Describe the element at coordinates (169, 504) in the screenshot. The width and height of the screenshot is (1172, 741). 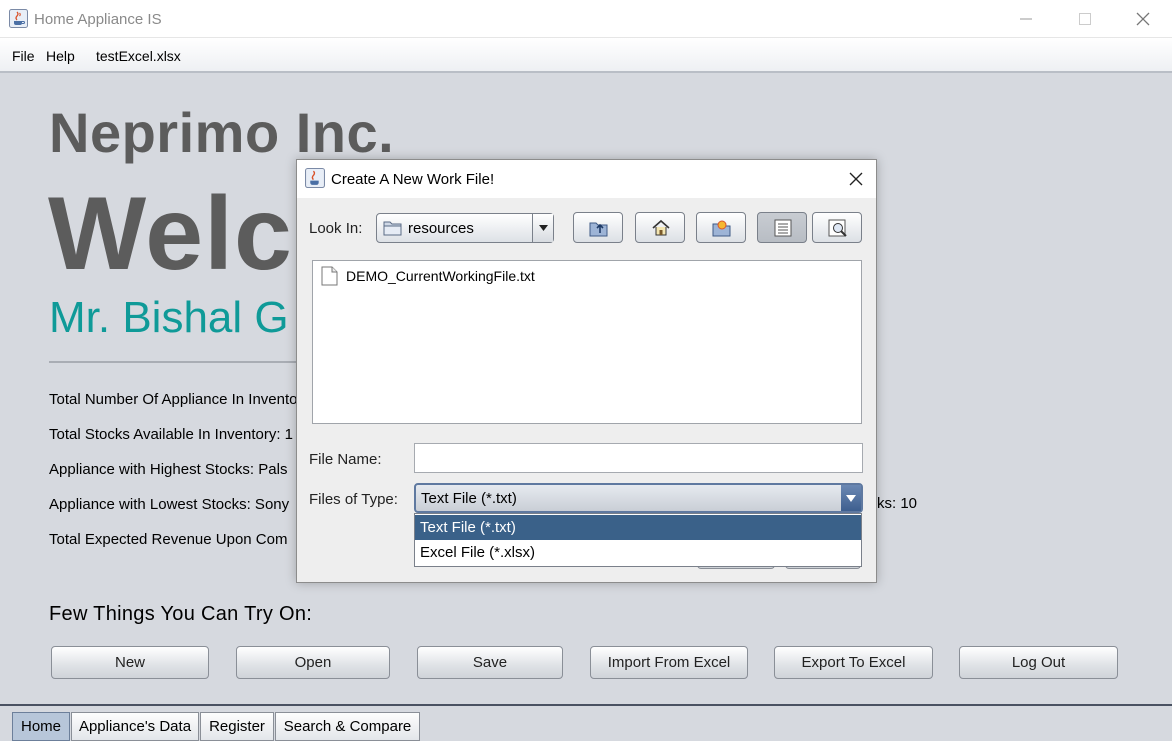
I see `stat-lowest-stocks: Appliance with Lowest Stocks: Sony` at that location.